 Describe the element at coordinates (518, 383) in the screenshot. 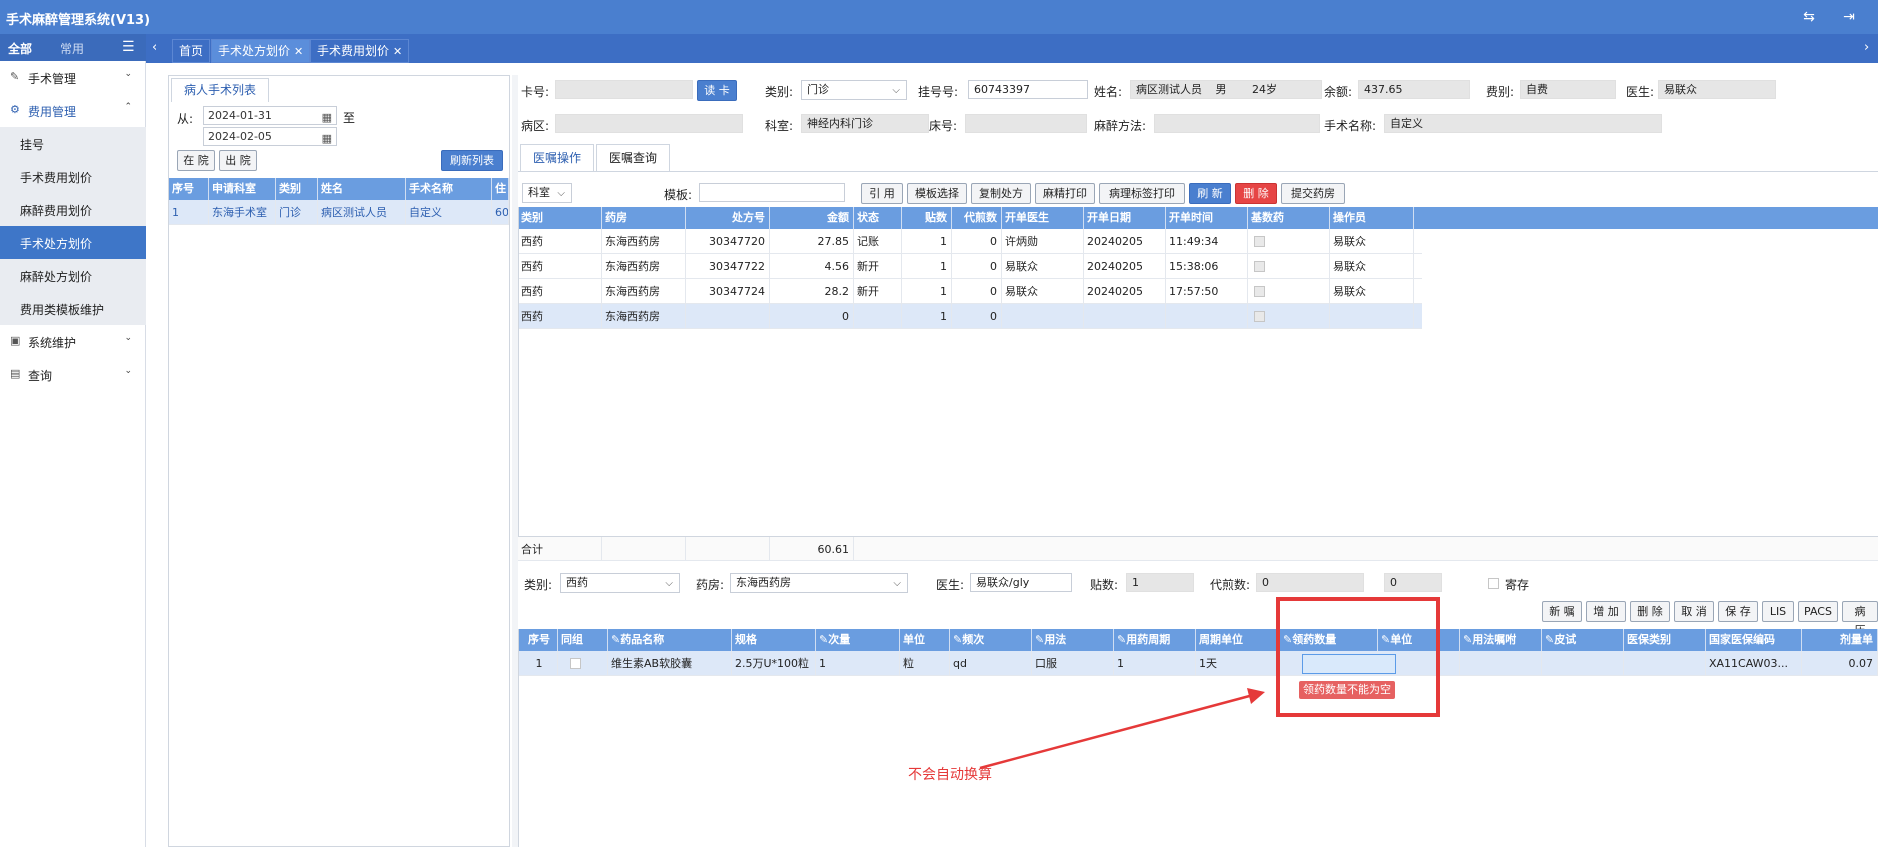

I see `rx-grid-border` at that location.